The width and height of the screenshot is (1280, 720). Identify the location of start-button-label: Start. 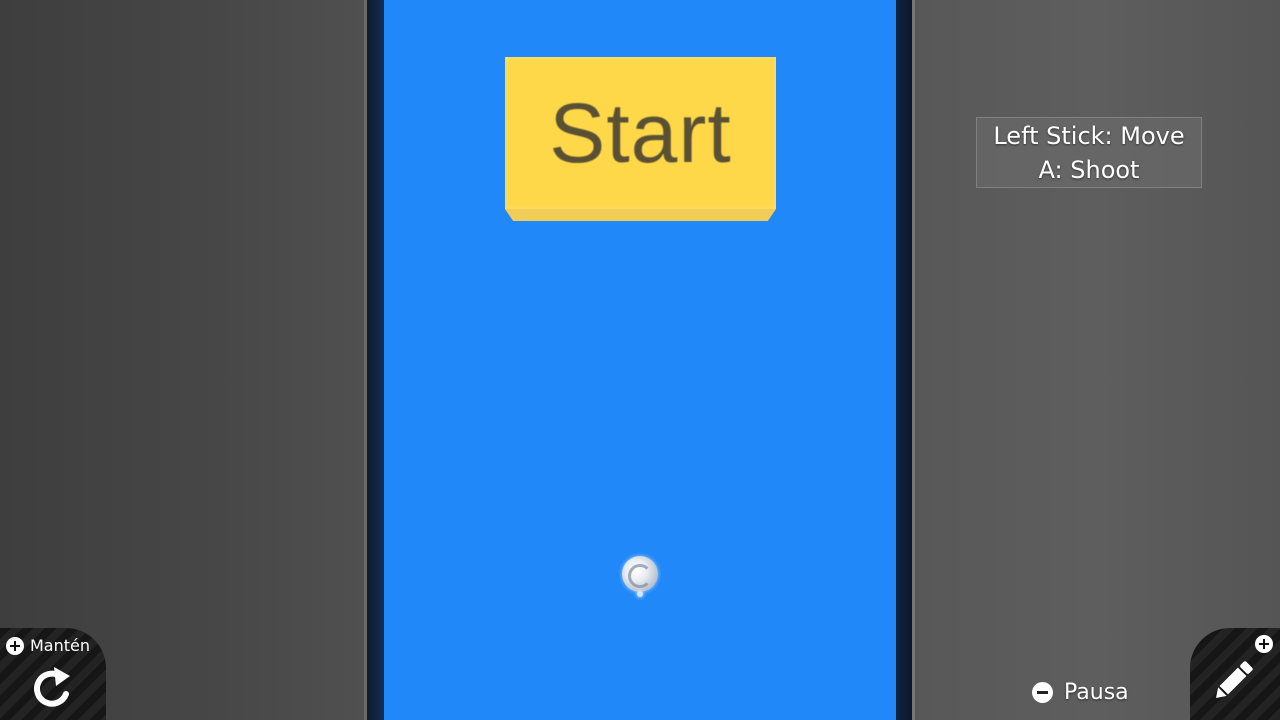
(640, 132).